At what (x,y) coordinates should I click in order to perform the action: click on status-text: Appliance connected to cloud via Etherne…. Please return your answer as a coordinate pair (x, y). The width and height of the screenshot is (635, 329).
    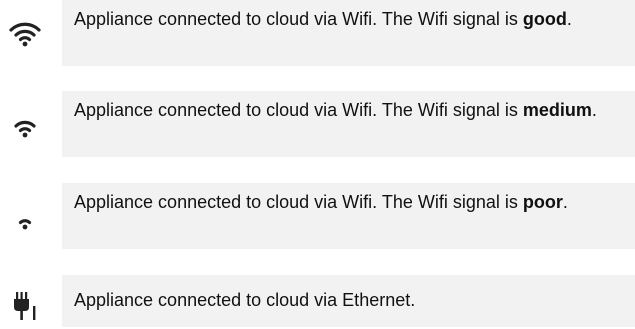
    Looking at the image, I should click on (245, 300).